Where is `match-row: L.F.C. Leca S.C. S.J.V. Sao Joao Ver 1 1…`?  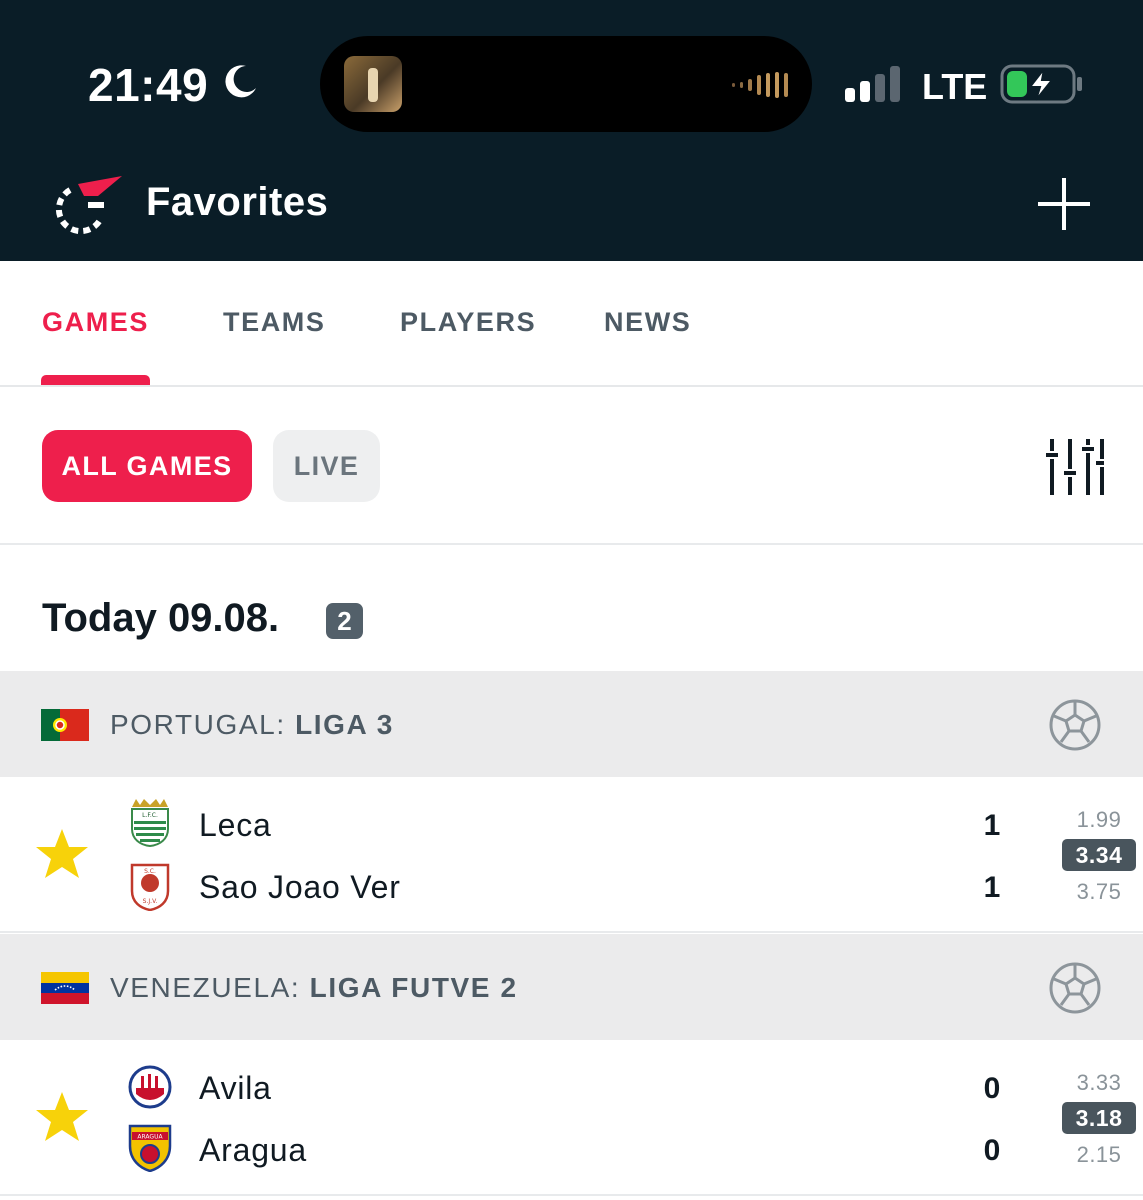 match-row: L.F.C. Leca S.C. S.J.V. Sao Joao Ver 1 1… is located at coordinates (571, 855).